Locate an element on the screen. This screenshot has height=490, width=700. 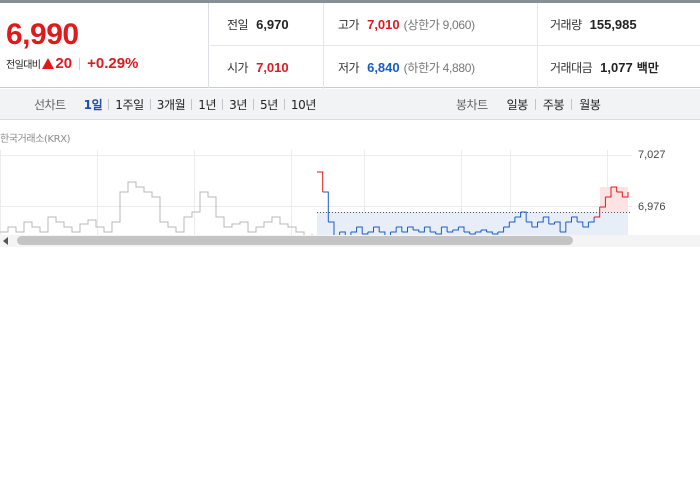
history-series-line is located at coordinates (156, 208).